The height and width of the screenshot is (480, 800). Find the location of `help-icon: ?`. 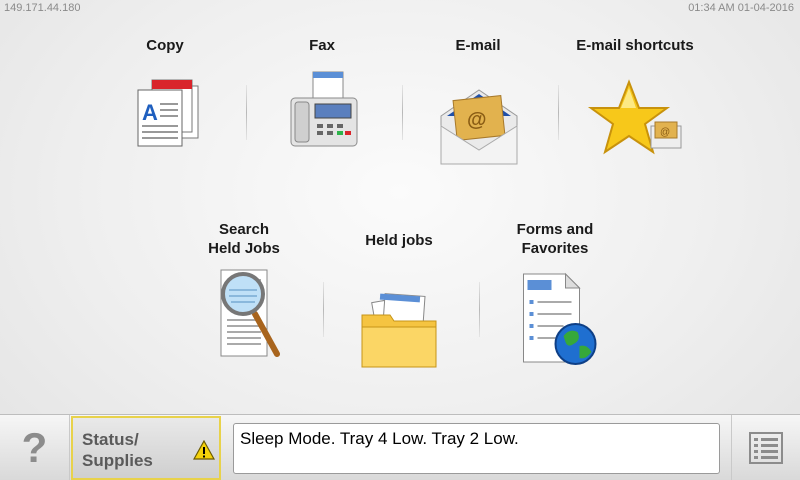

help-icon: ? is located at coordinates (34, 447).